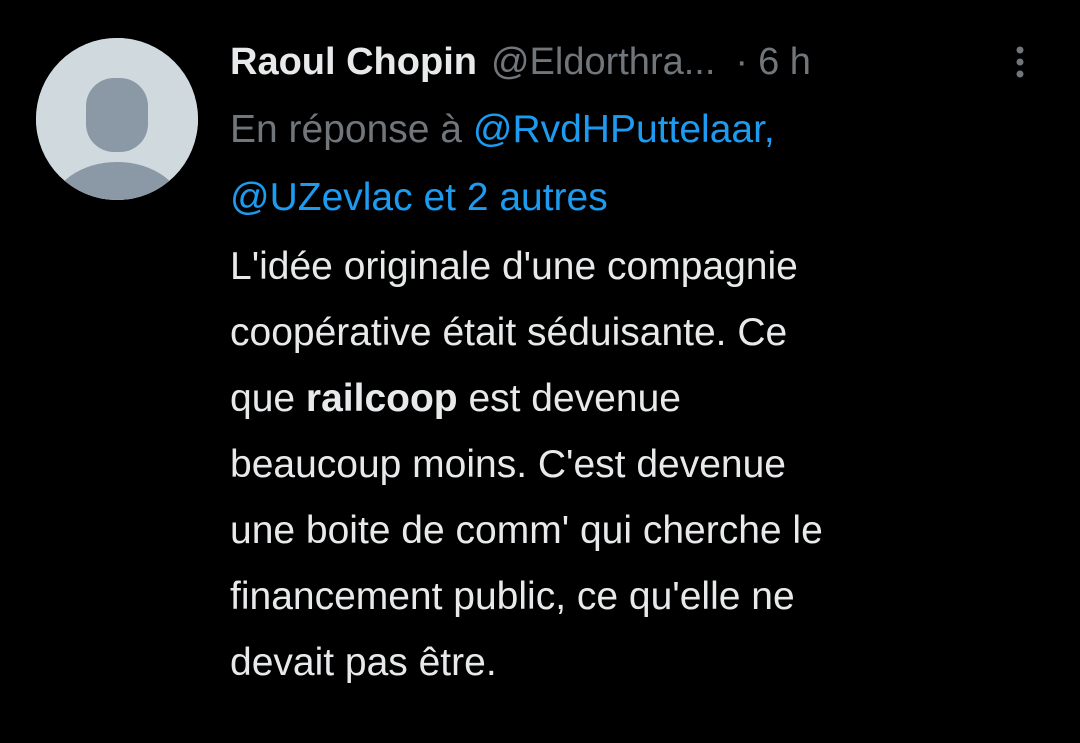 The image size is (1080, 743). What do you see at coordinates (419, 197) in the screenshot?
I see `mention-link-others: @UZevlac et 2 autres` at bounding box center [419, 197].